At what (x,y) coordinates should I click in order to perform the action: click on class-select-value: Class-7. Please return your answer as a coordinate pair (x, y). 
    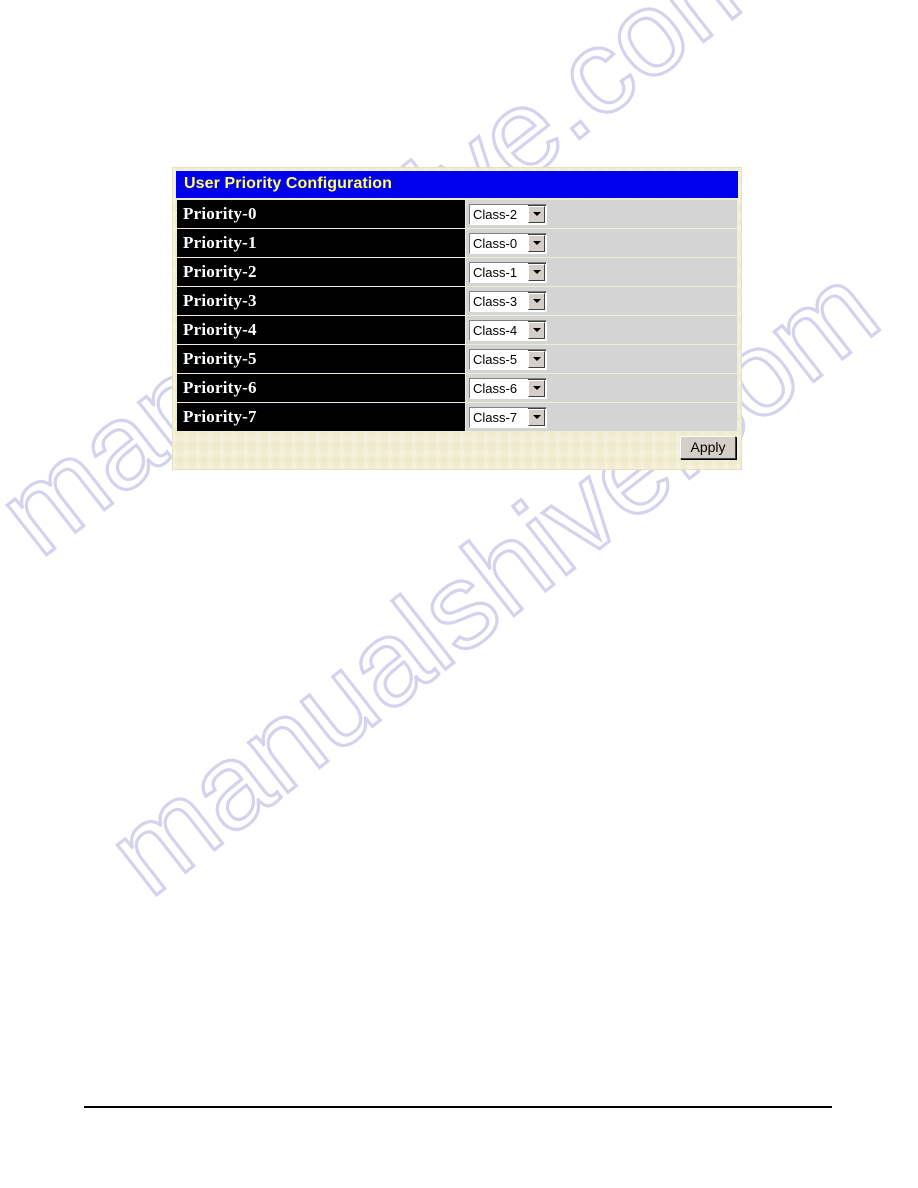
    Looking at the image, I should click on (499, 417).